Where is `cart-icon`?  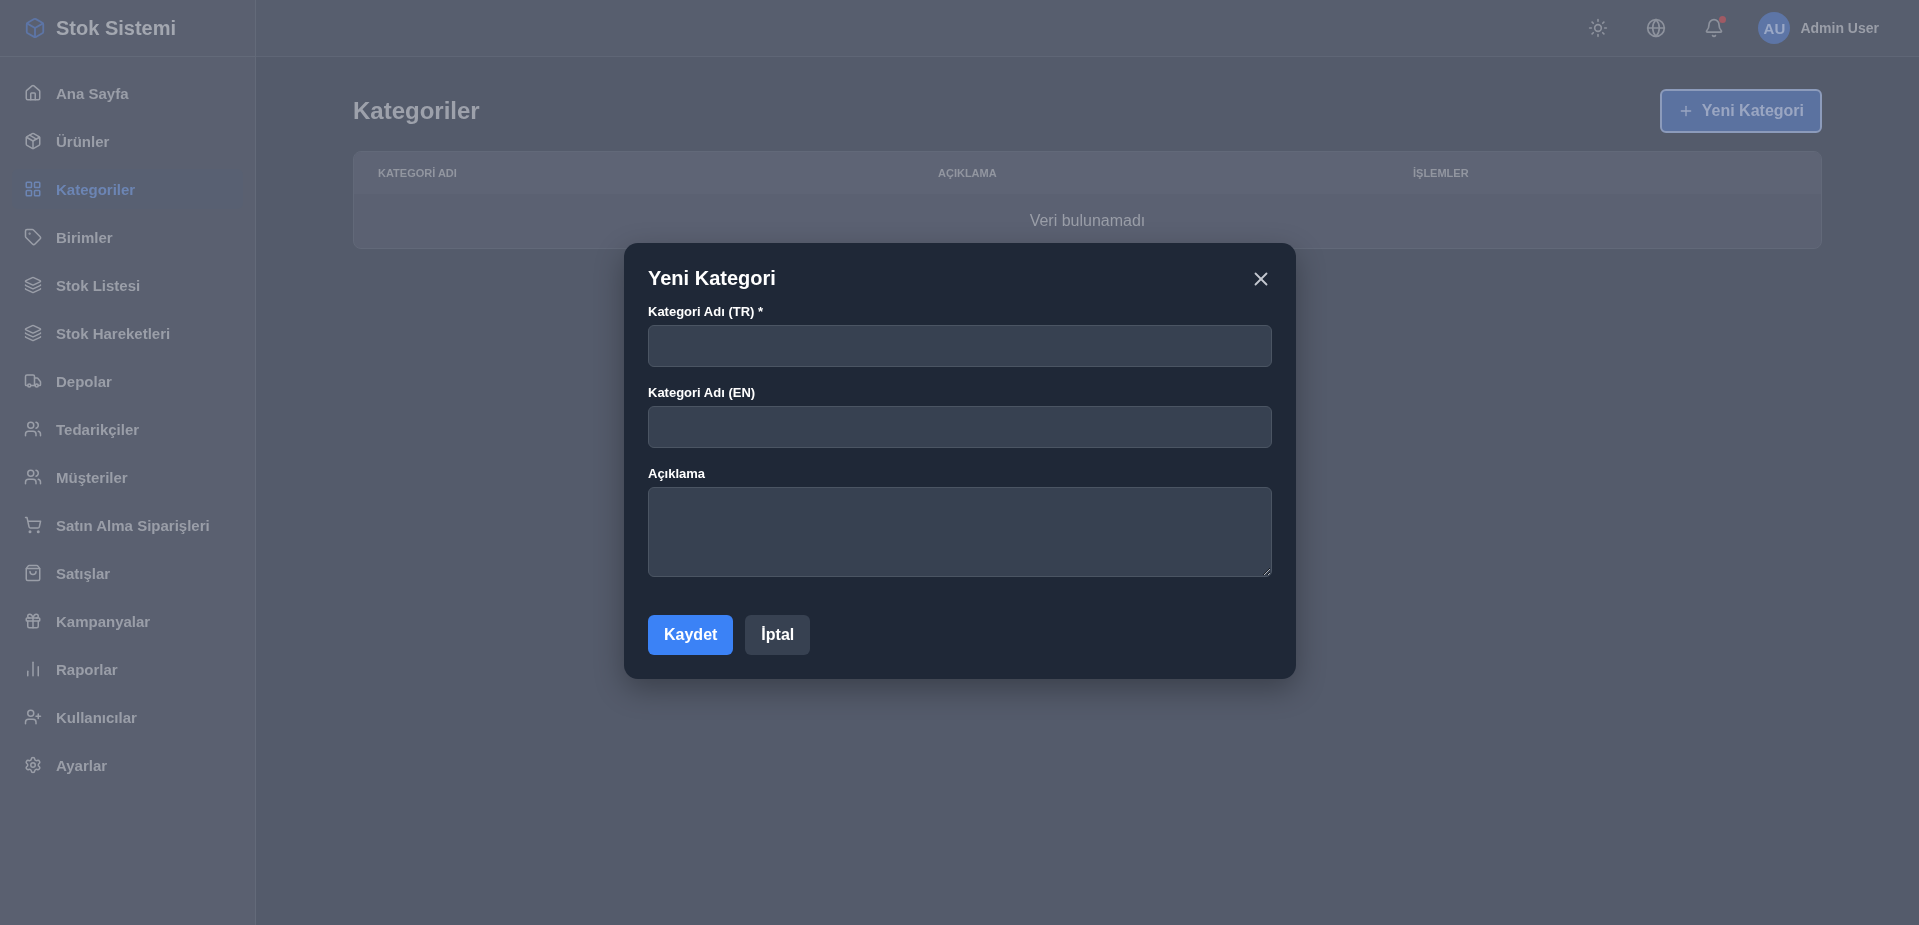 cart-icon is located at coordinates (33, 525).